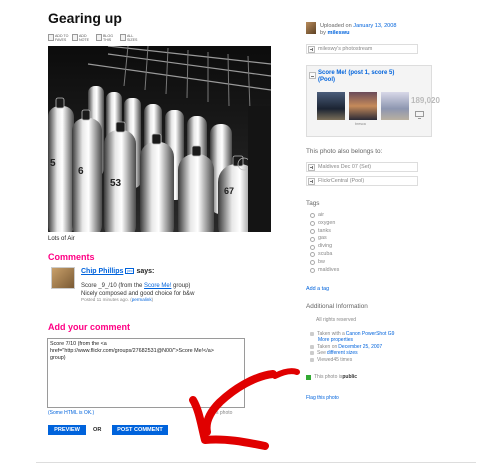  Describe the element at coordinates (325, 359) in the screenshot. I see `views-prefix: Viewed` at that location.